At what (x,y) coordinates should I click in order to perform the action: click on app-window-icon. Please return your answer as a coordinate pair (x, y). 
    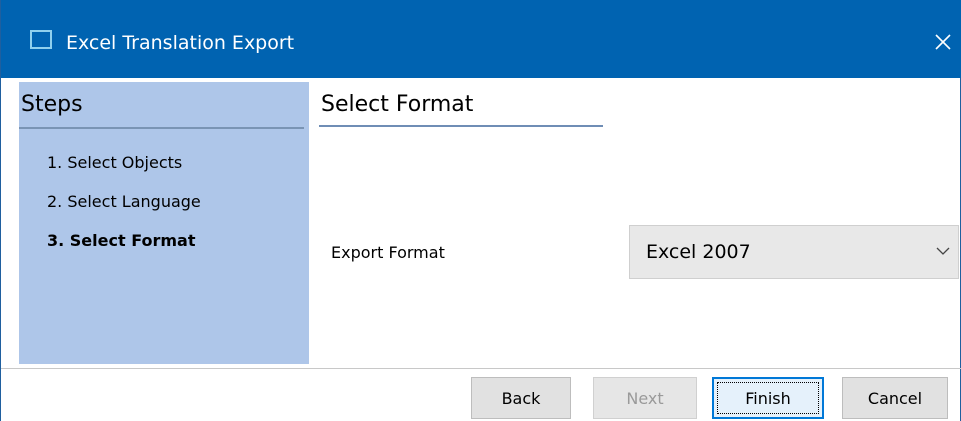
    Looking at the image, I should click on (41, 39).